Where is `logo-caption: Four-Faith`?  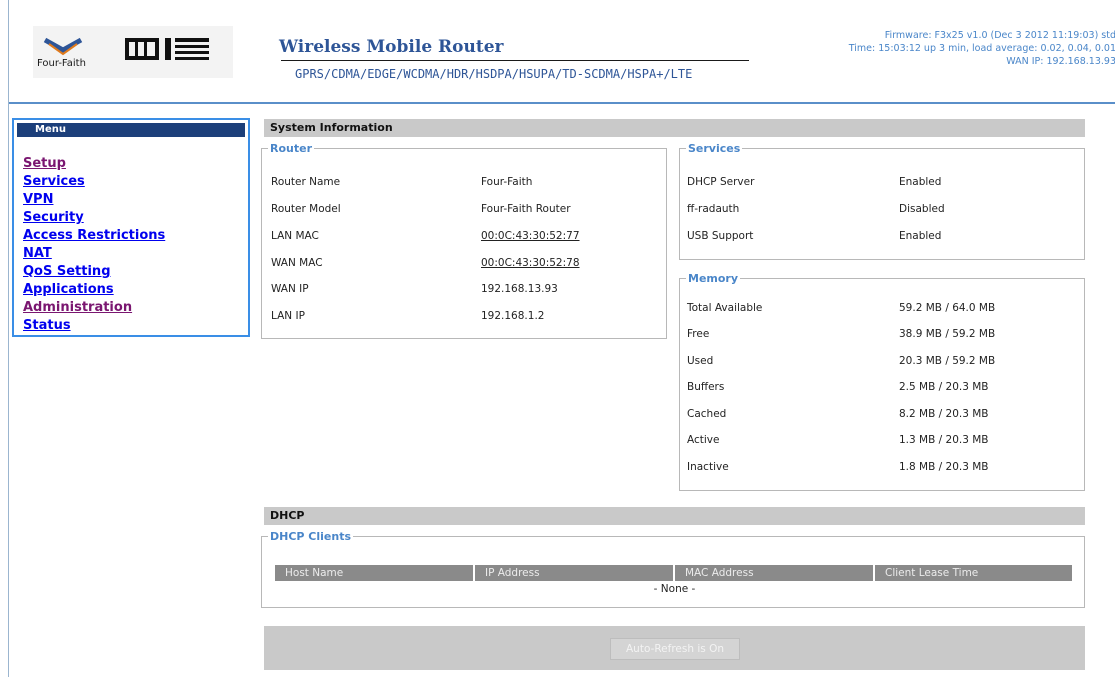 logo-caption: Four-Faith is located at coordinates (61, 63).